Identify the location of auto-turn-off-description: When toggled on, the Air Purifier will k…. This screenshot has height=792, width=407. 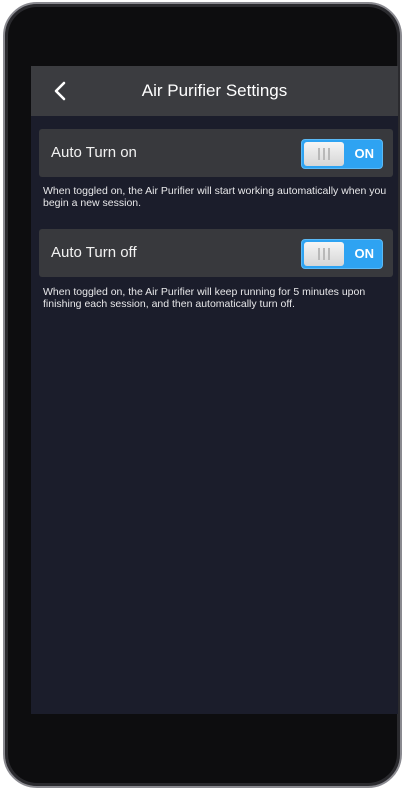
(204, 298).